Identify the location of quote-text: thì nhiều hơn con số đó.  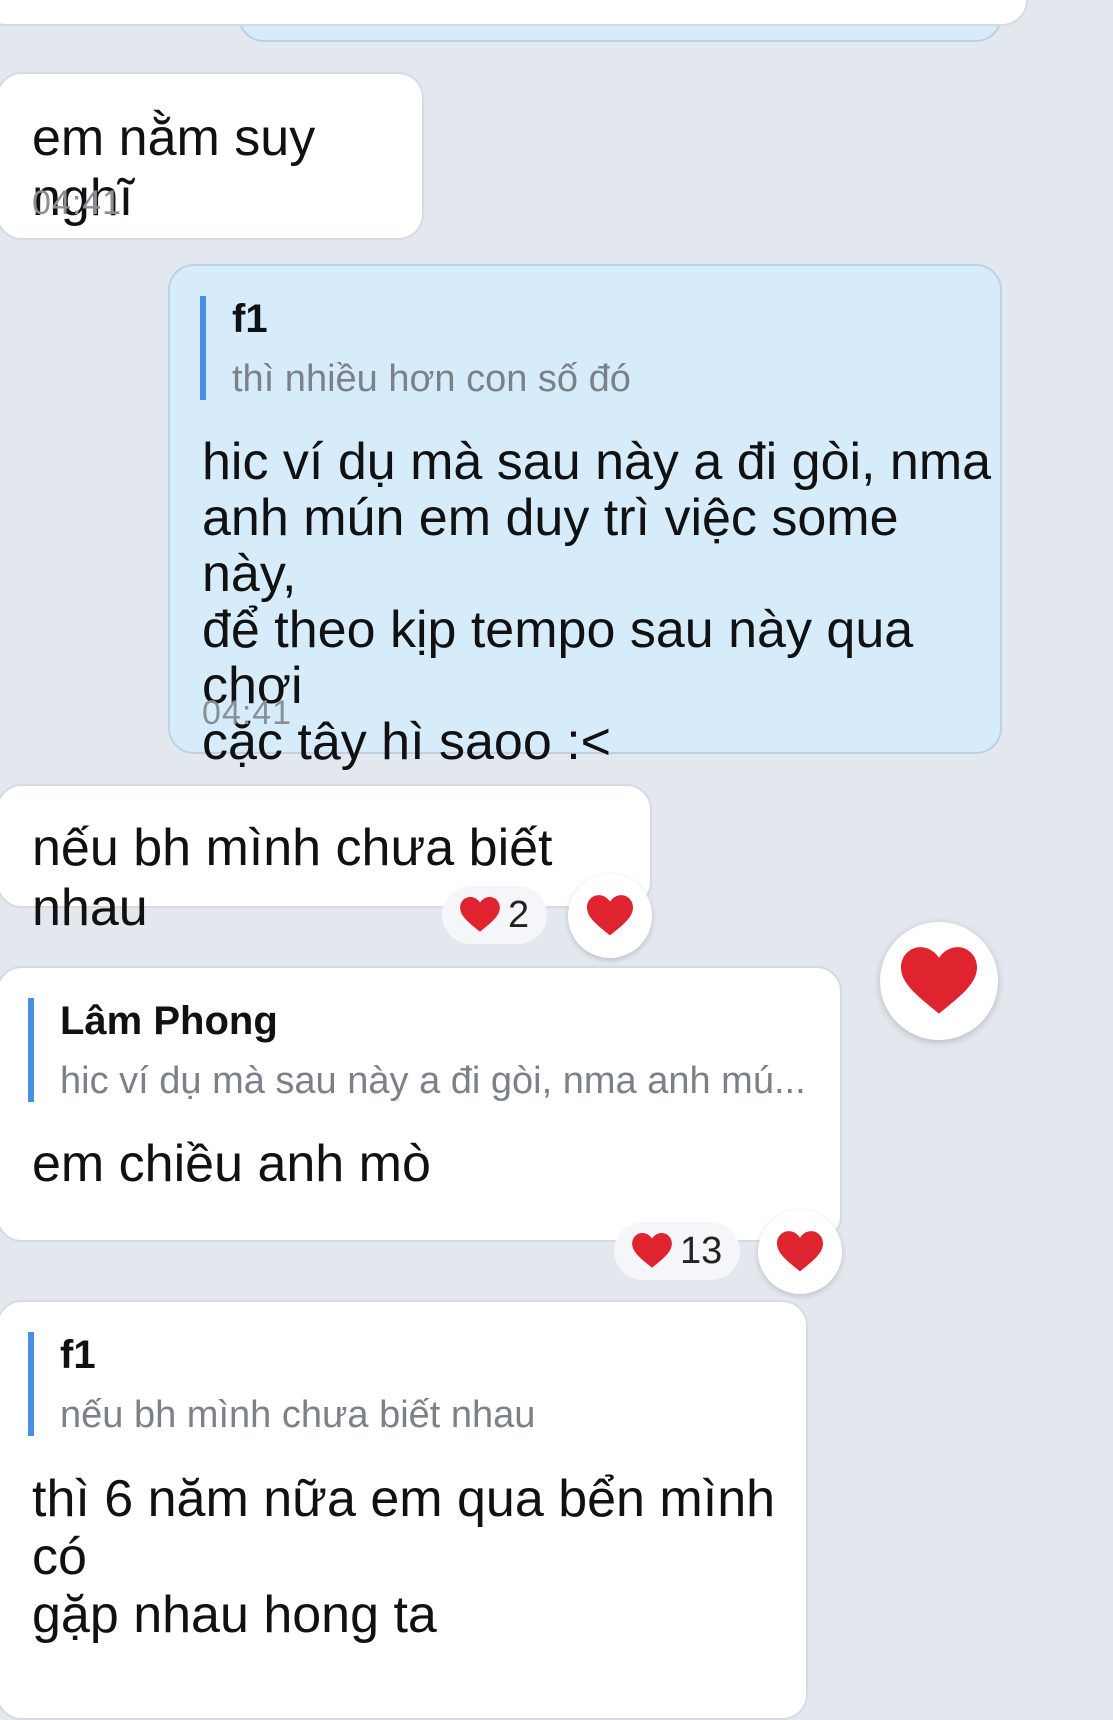
(431, 379).